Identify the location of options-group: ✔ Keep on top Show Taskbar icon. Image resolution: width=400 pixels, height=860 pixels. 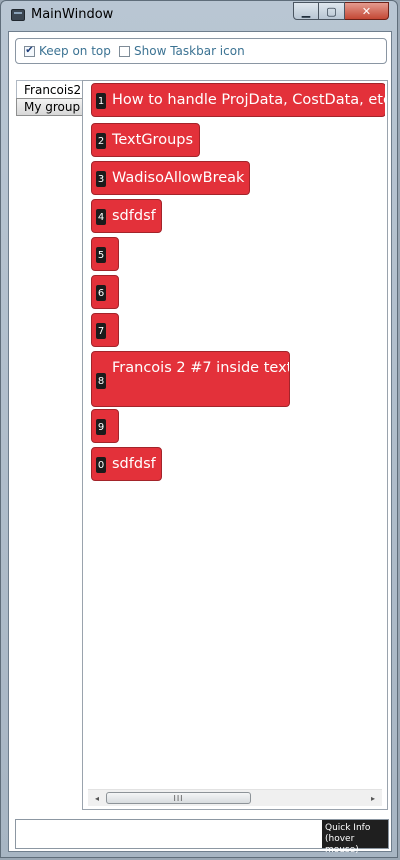
(201, 51).